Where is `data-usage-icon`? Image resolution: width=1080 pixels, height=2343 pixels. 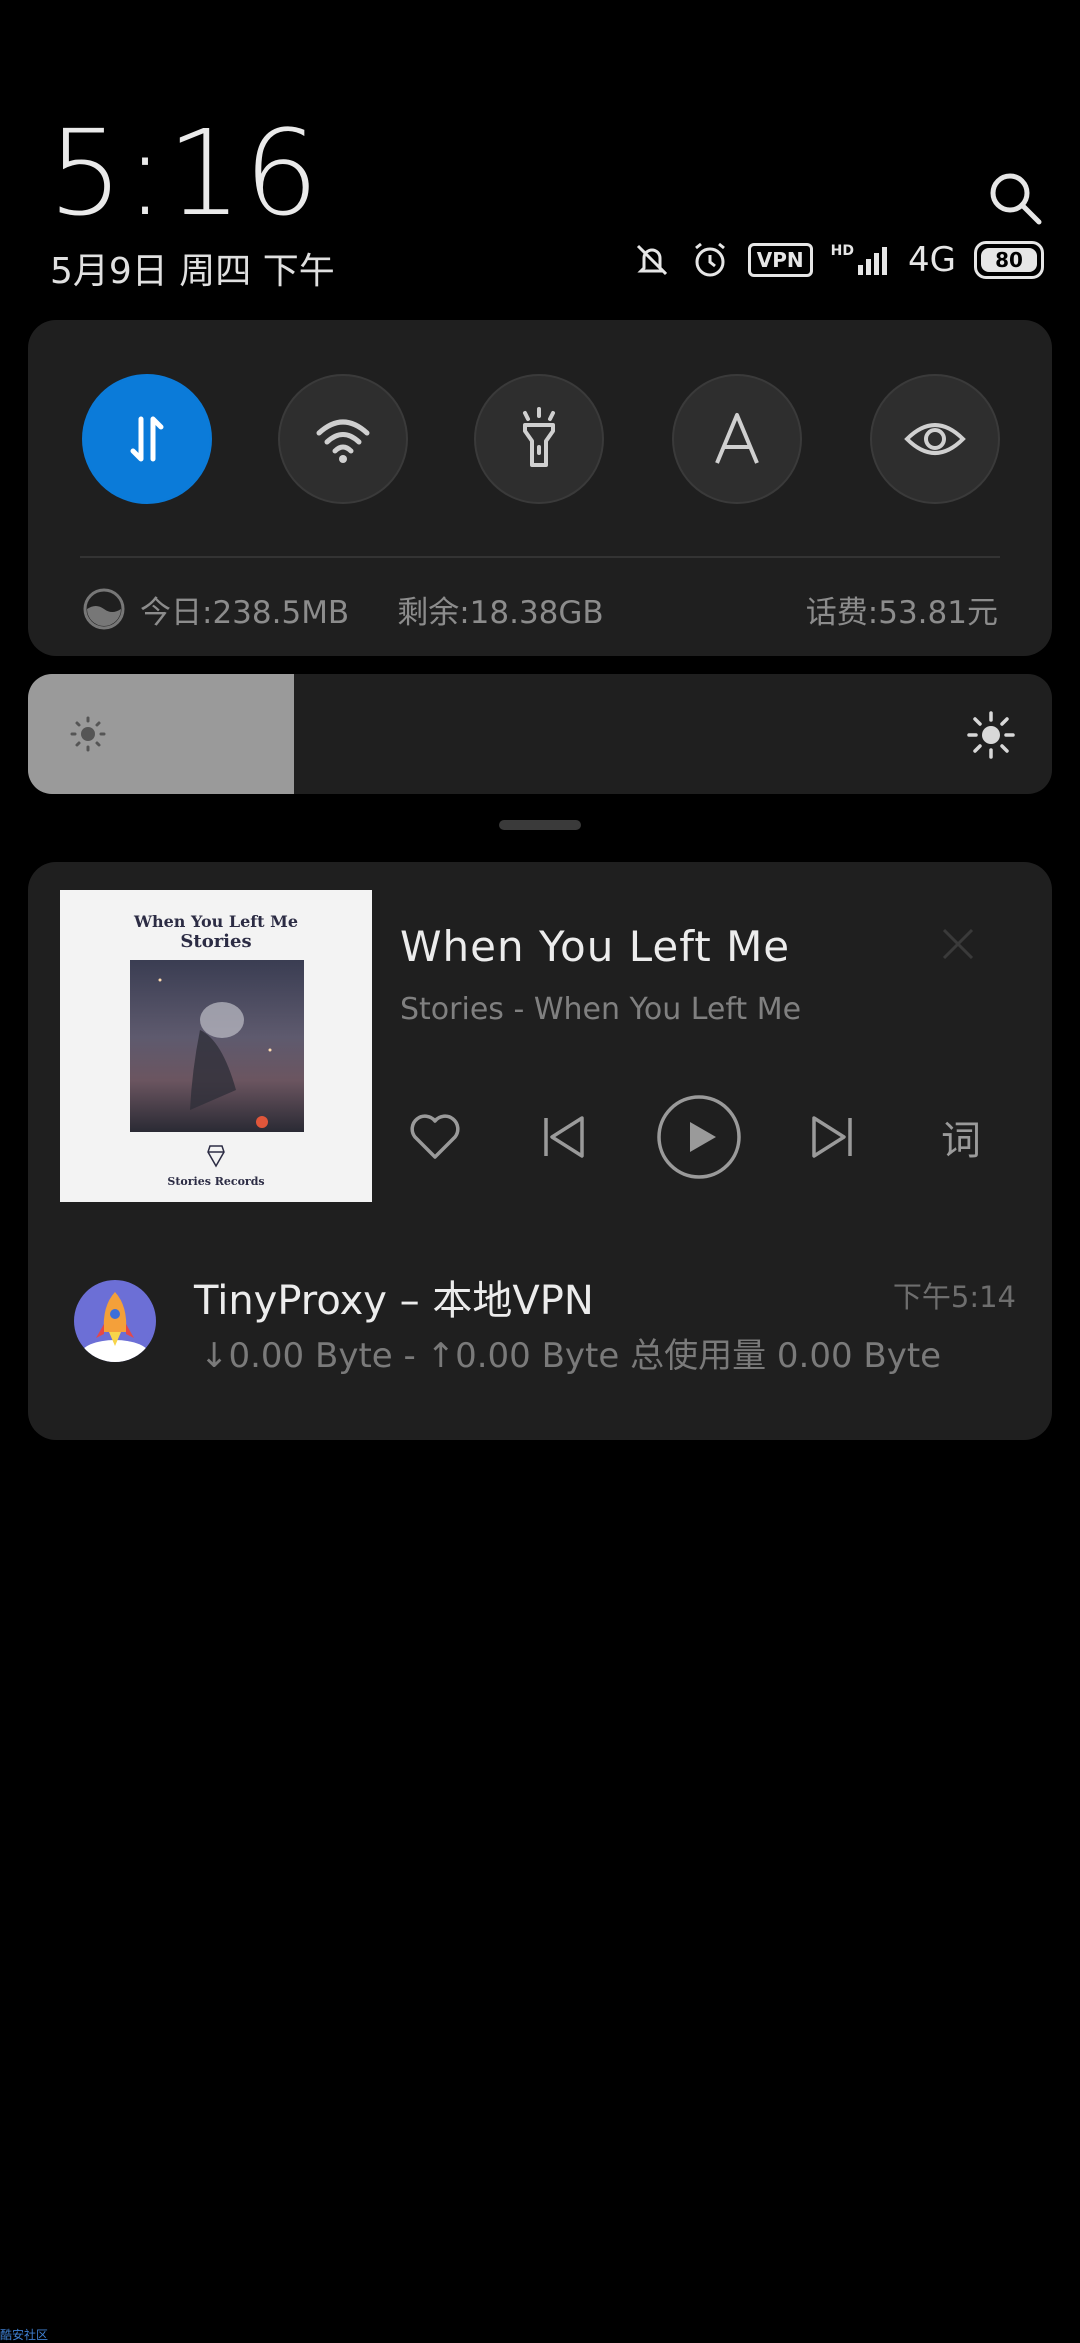 data-usage-icon is located at coordinates (104, 609).